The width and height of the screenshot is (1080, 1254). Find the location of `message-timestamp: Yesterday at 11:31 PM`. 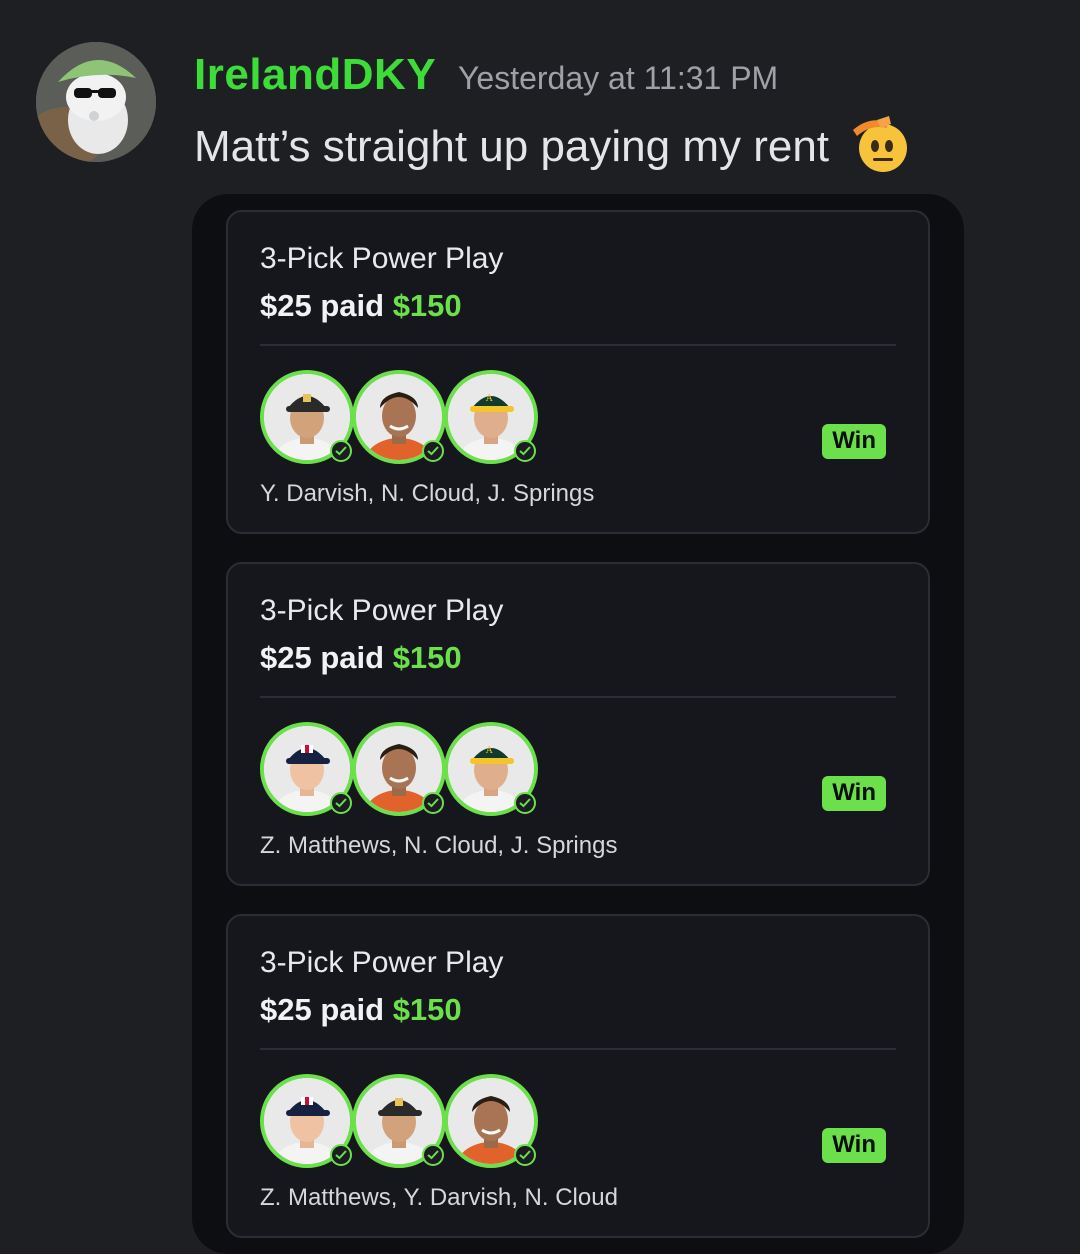

message-timestamp: Yesterday at 11:31 PM is located at coordinates (618, 78).